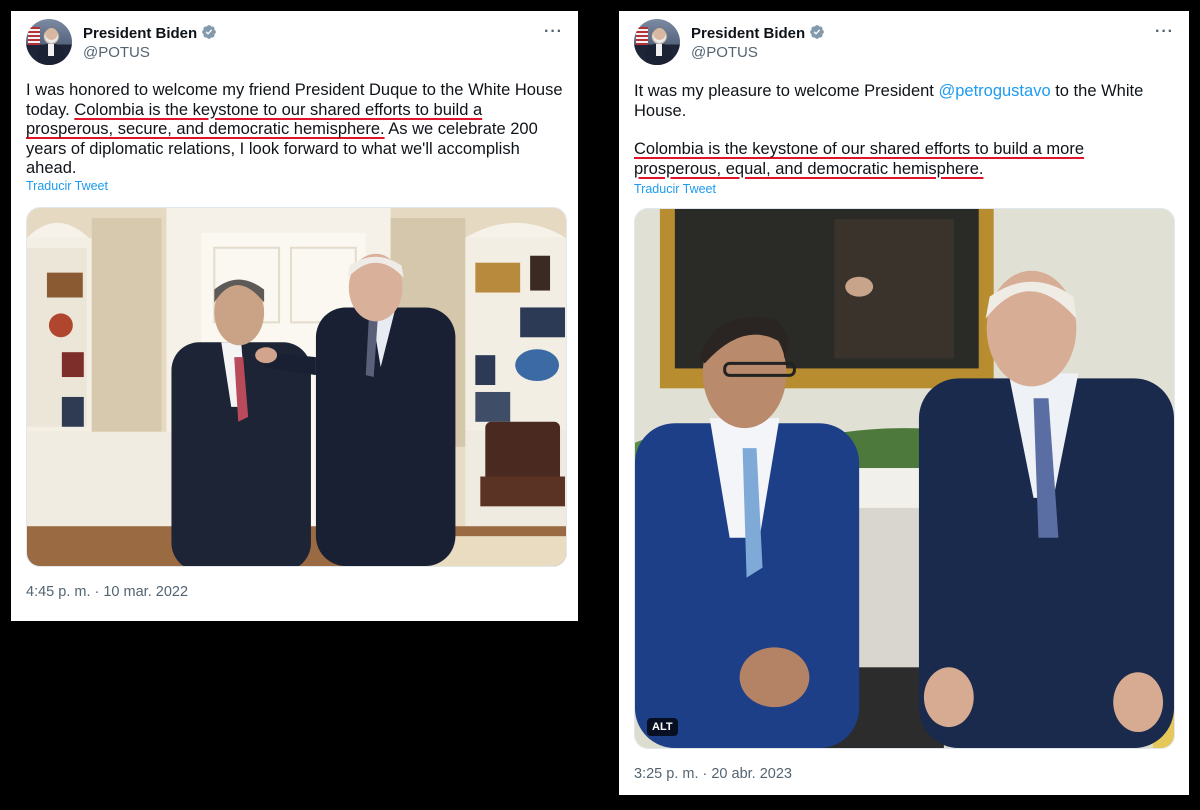  Describe the element at coordinates (786, 91) in the screenshot. I see `tweet-text-part: It was my pleasure to welcome President` at that location.